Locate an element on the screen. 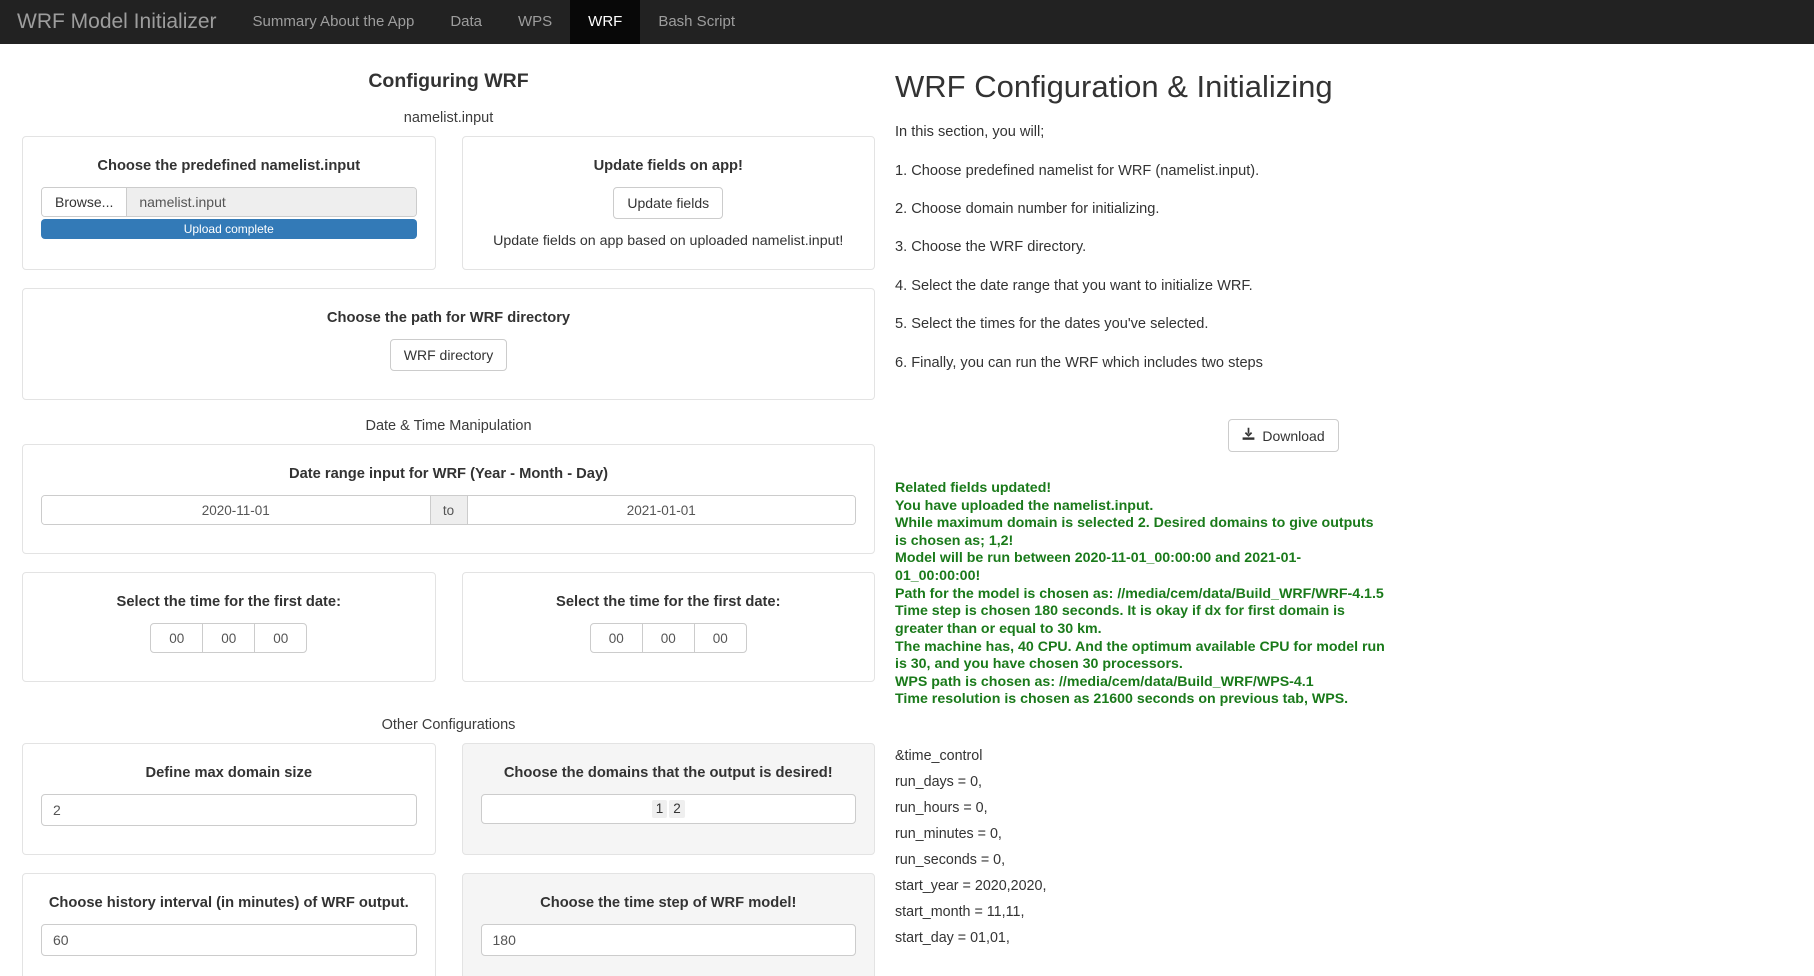 The height and width of the screenshot is (976, 1814). namelist-line: start_day = 01,01, is located at coordinates (952, 938).